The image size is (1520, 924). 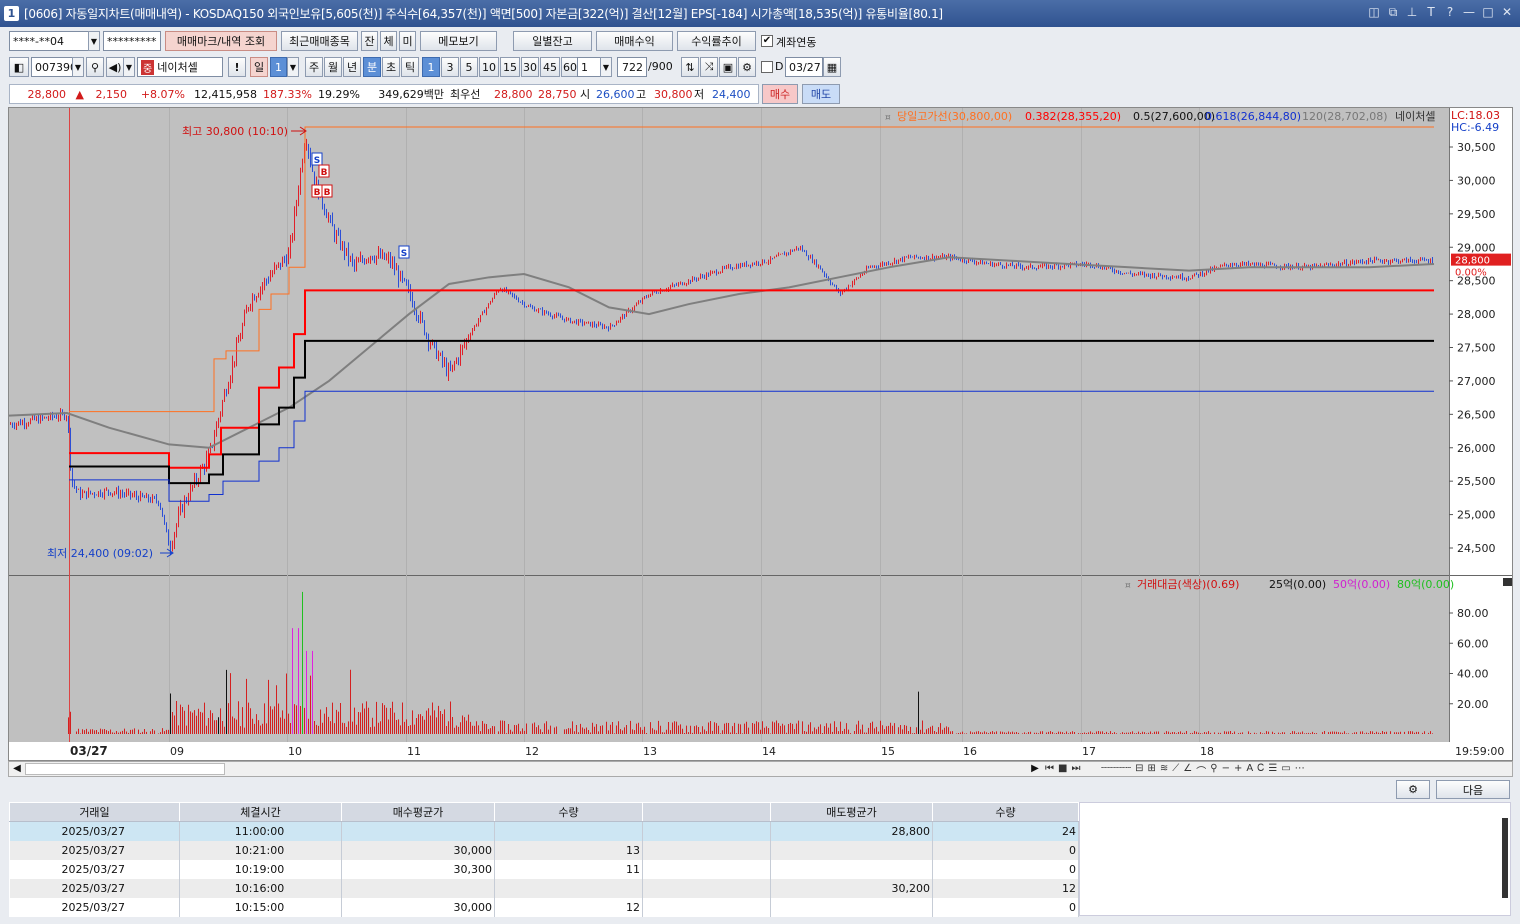 What do you see at coordinates (690, 67) in the screenshot?
I see `indicator-icon: ⇅` at bounding box center [690, 67].